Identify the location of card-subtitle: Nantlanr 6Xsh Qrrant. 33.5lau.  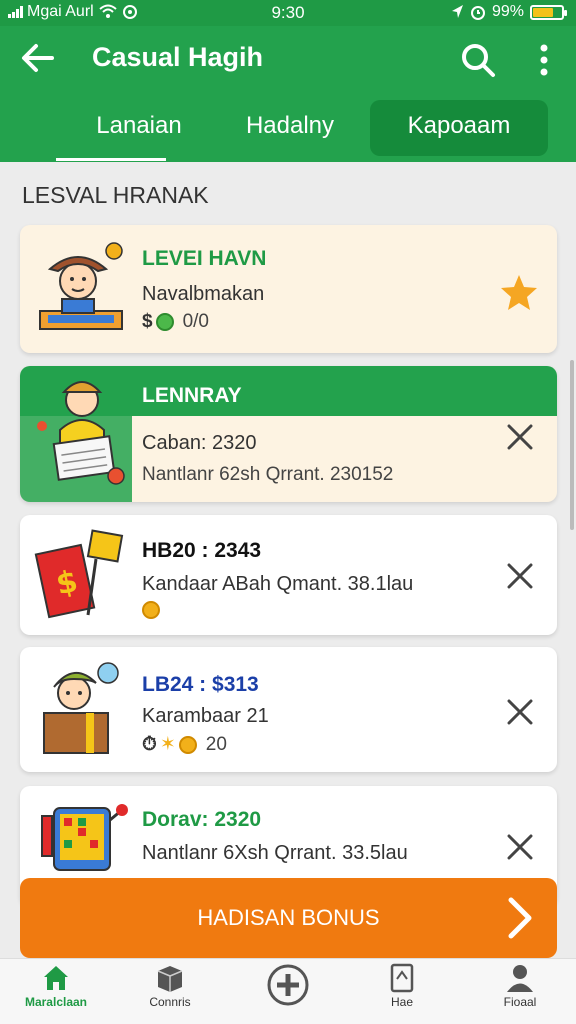
(275, 853).